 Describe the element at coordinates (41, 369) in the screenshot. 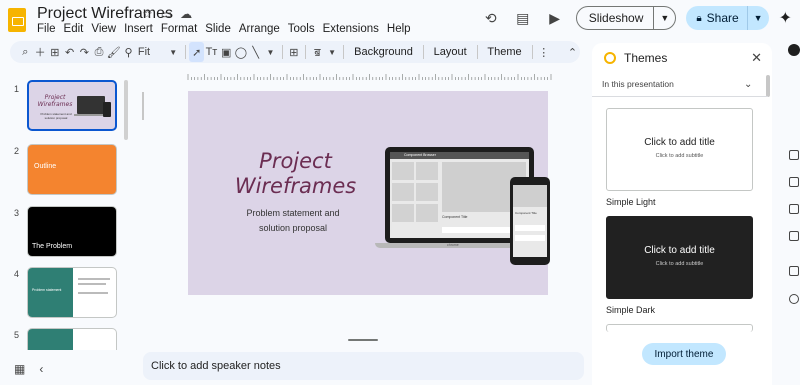

I see `collapse-filmstrip-icon: ‹` at that location.